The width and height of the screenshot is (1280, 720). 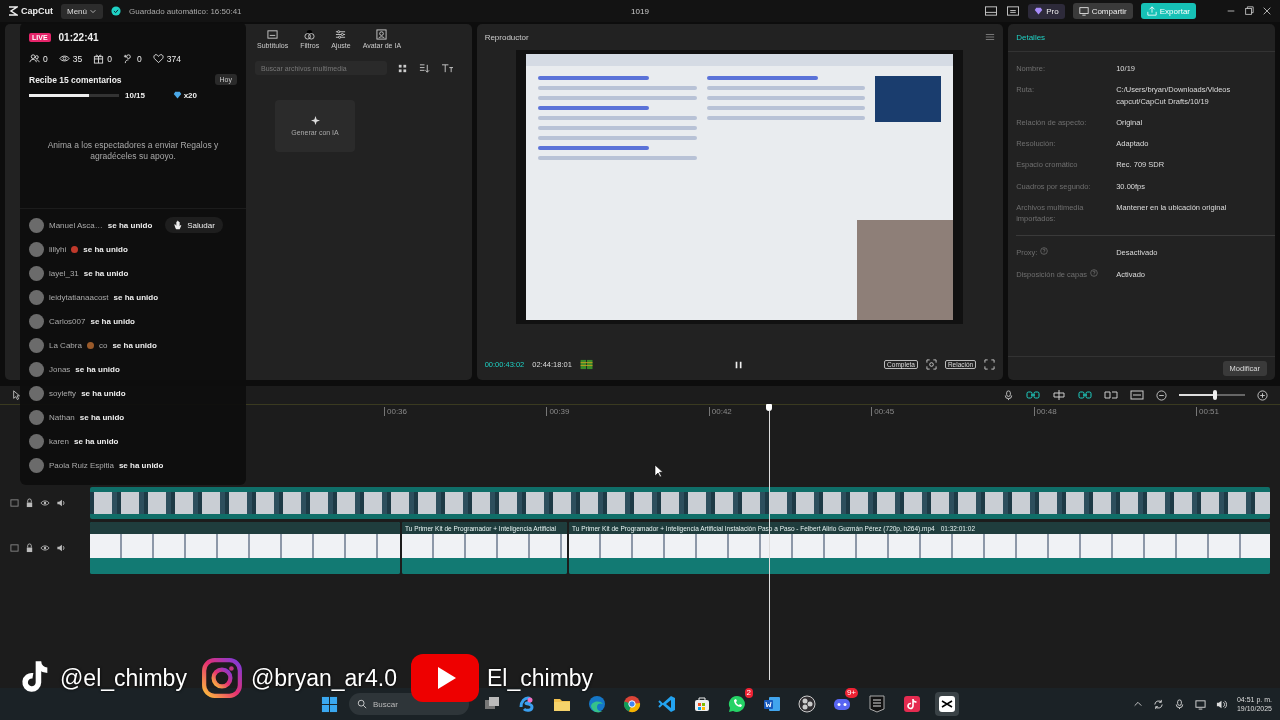 I want to click on search-icon, so click(x=362, y=704).